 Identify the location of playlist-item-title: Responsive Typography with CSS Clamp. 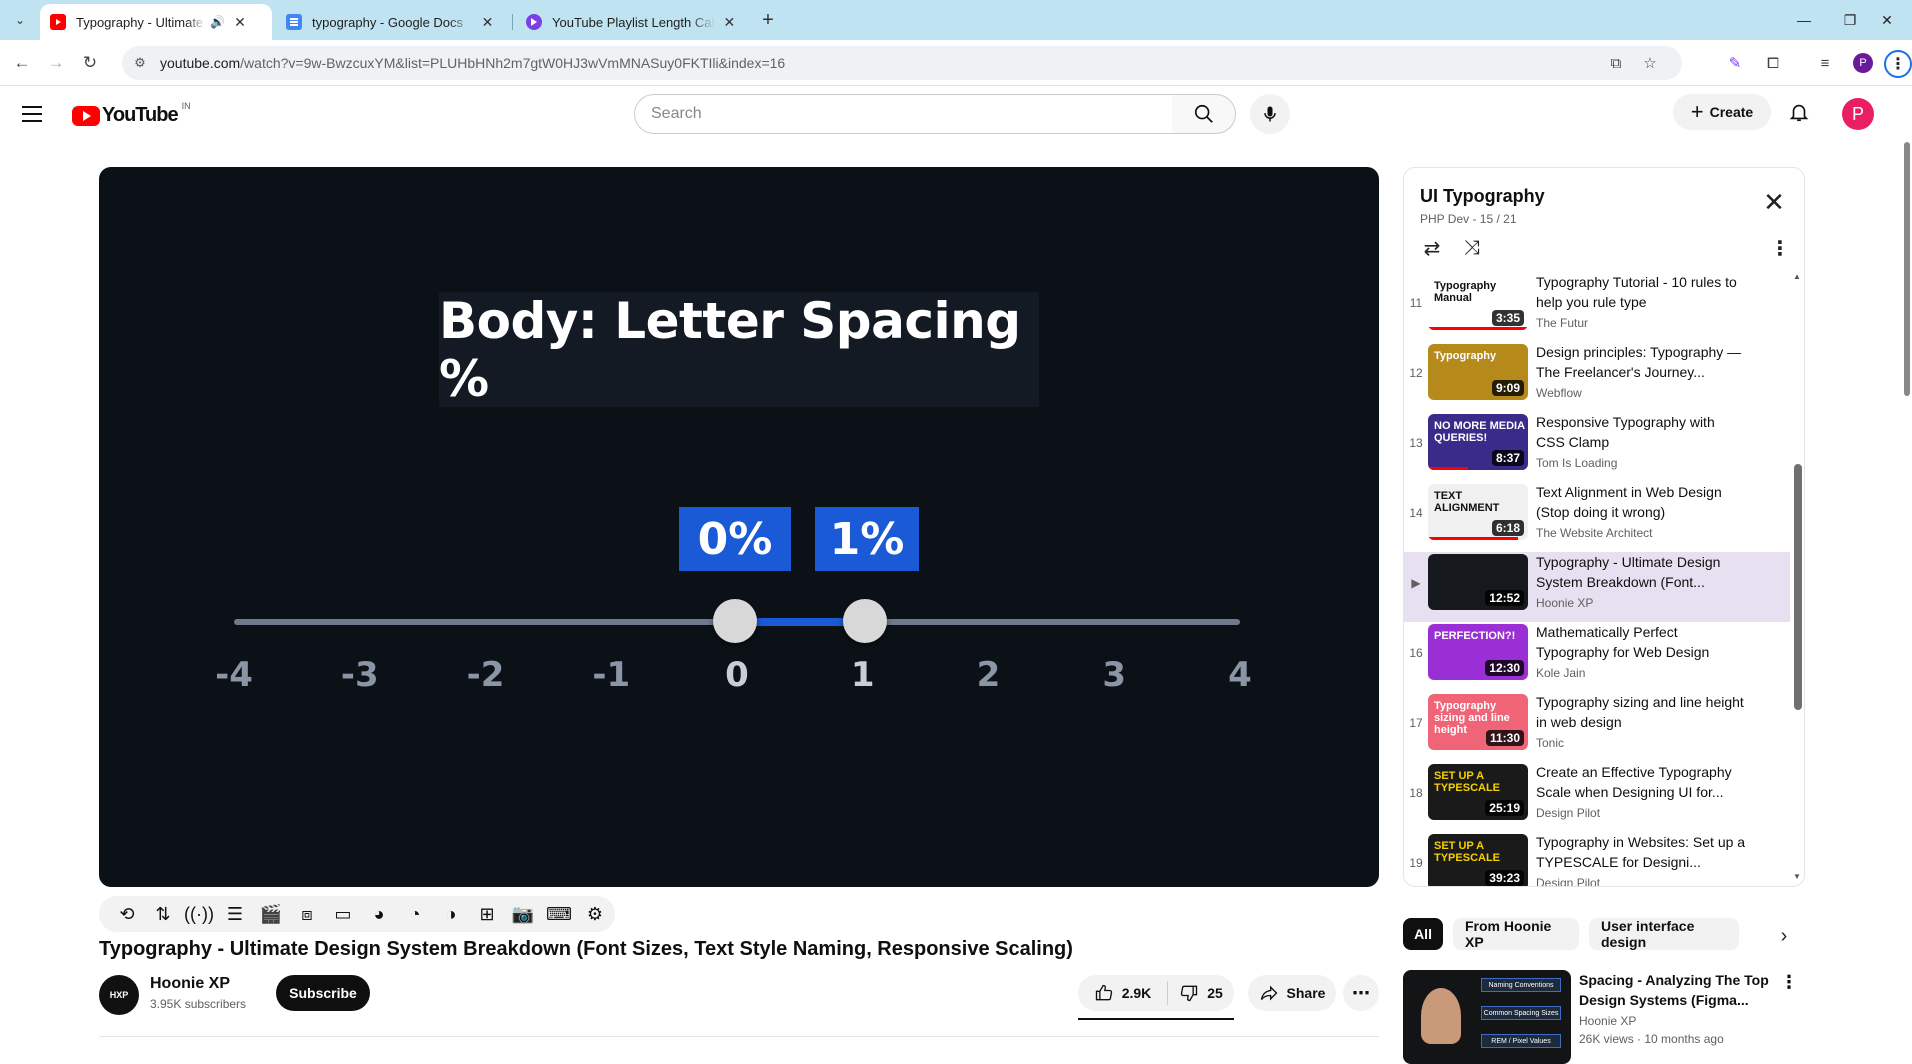
(1641, 432).